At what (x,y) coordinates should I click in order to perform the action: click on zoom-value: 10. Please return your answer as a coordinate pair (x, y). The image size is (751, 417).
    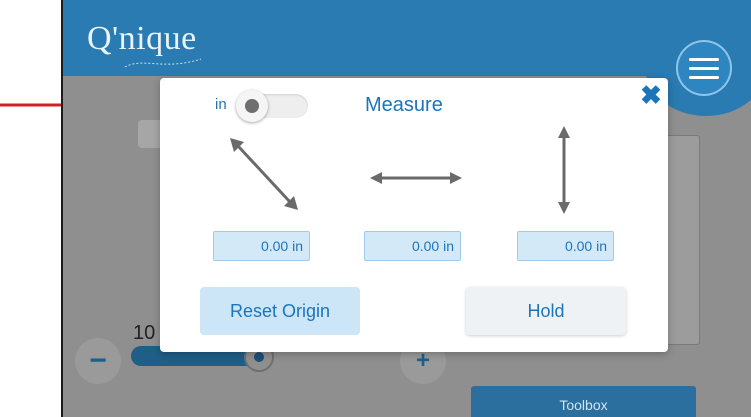
    Looking at the image, I should click on (144, 333).